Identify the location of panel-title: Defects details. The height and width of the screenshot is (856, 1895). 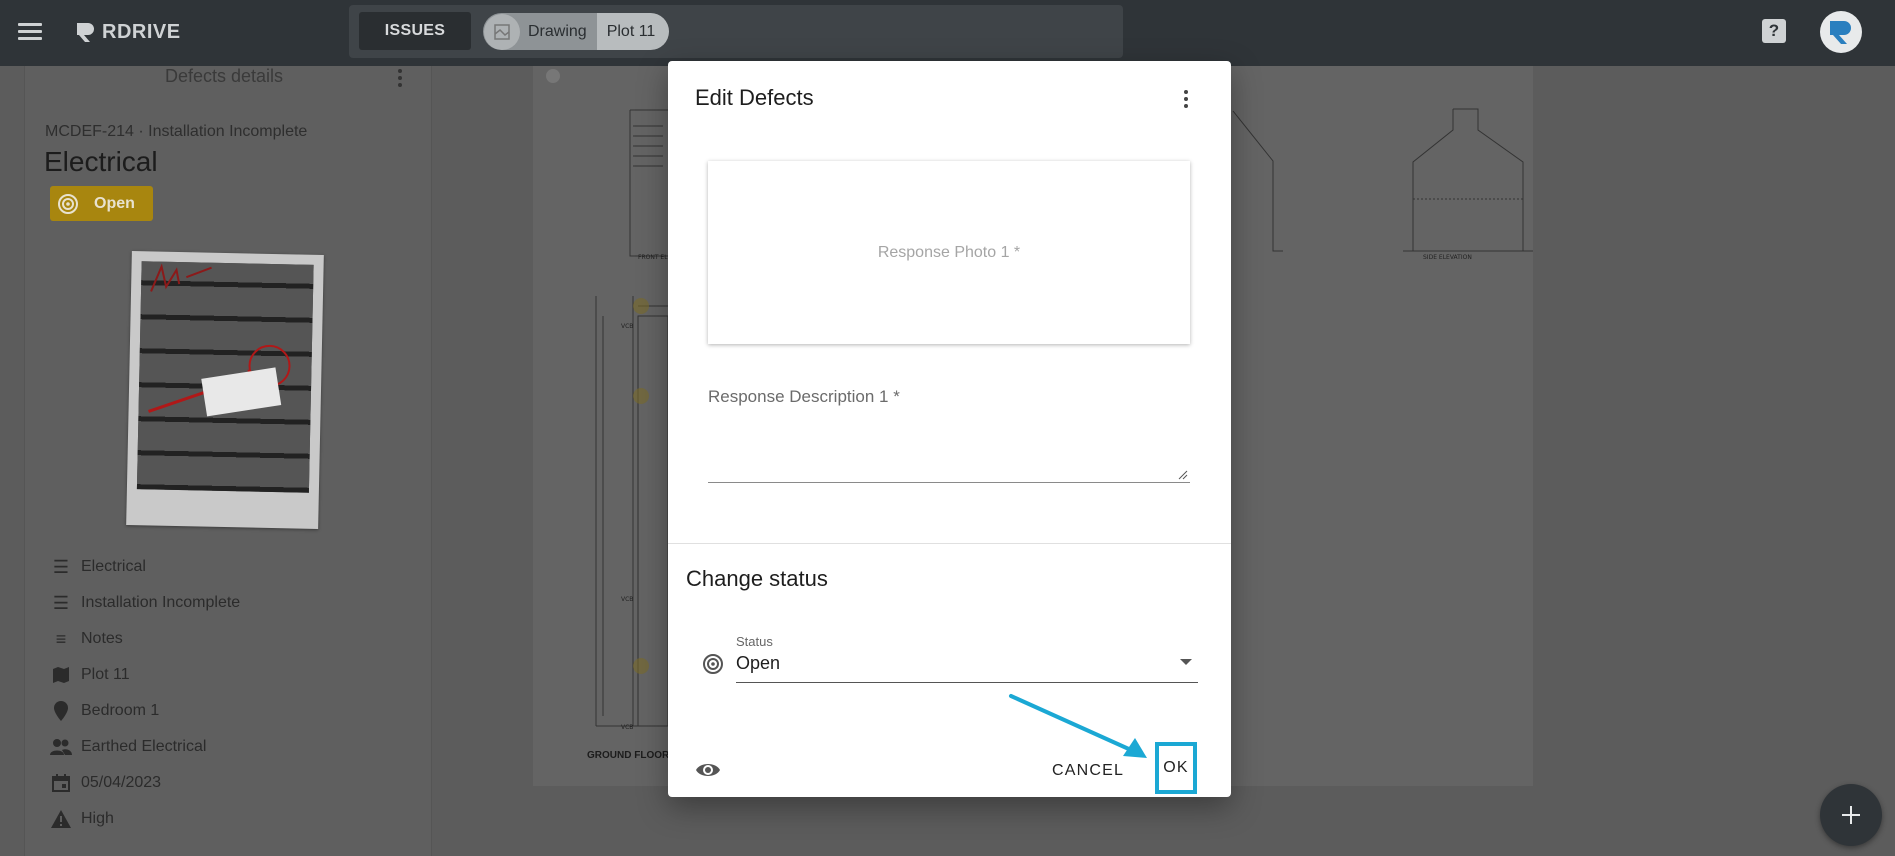
(224, 76).